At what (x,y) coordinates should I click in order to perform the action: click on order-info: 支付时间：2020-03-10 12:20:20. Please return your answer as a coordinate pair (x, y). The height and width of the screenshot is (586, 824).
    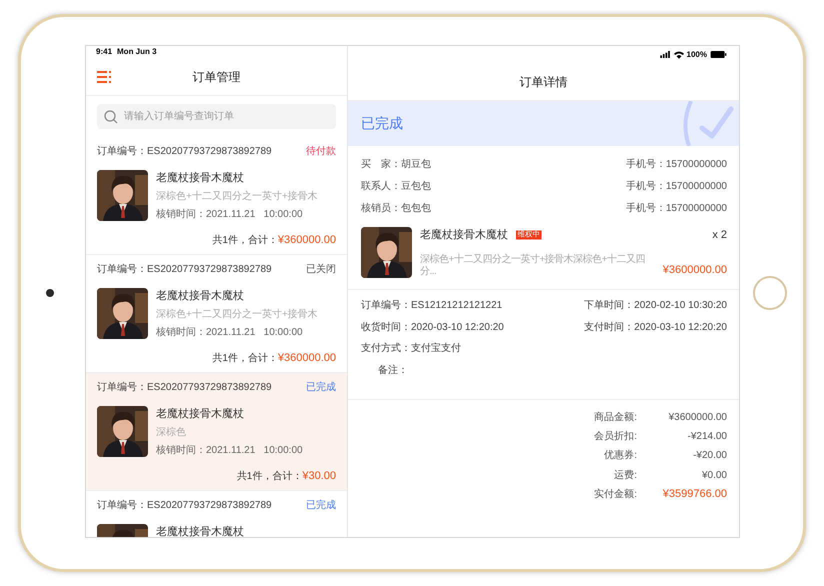
    Looking at the image, I should click on (655, 327).